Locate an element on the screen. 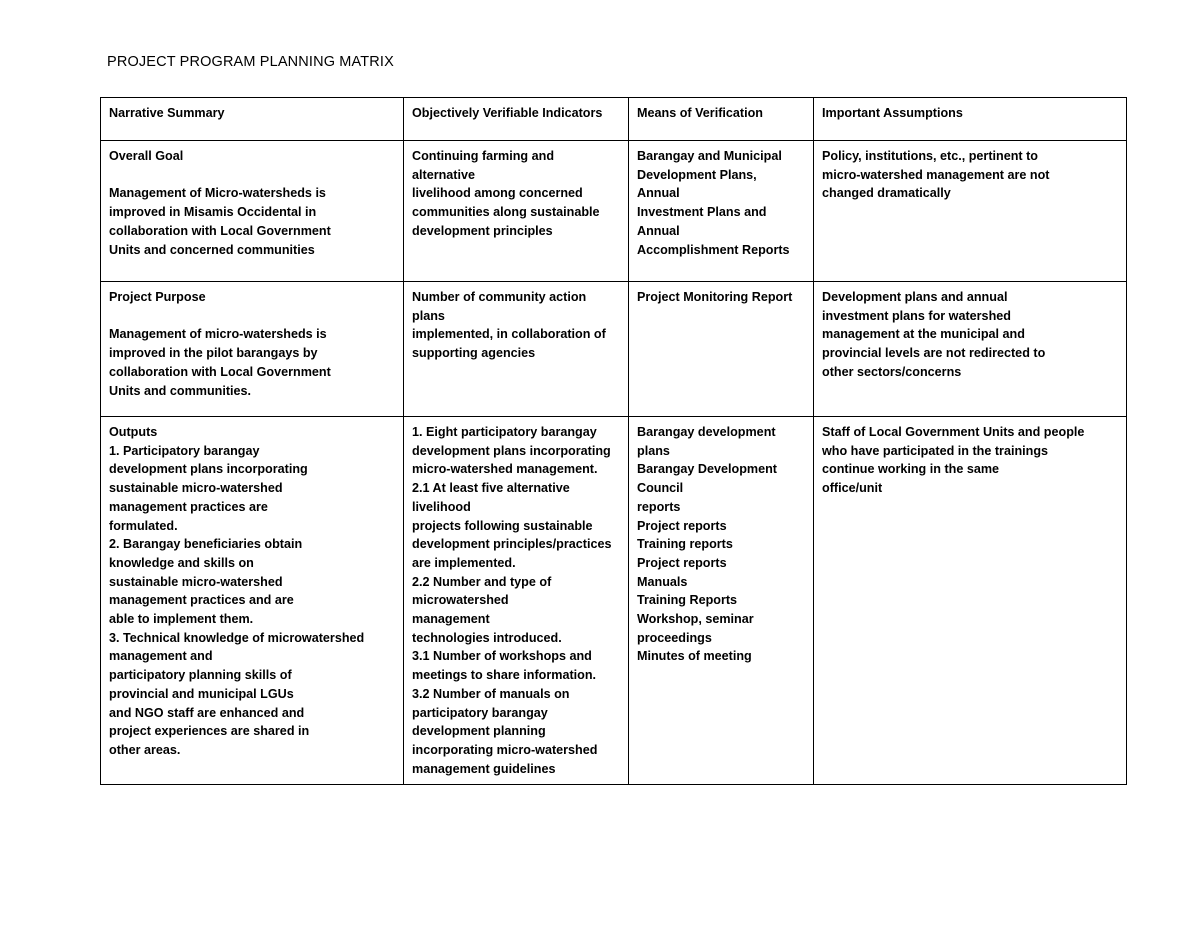 The width and height of the screenshot is (1200, 927). cell-text-line: livelihood is located at coordinates (441, 506).